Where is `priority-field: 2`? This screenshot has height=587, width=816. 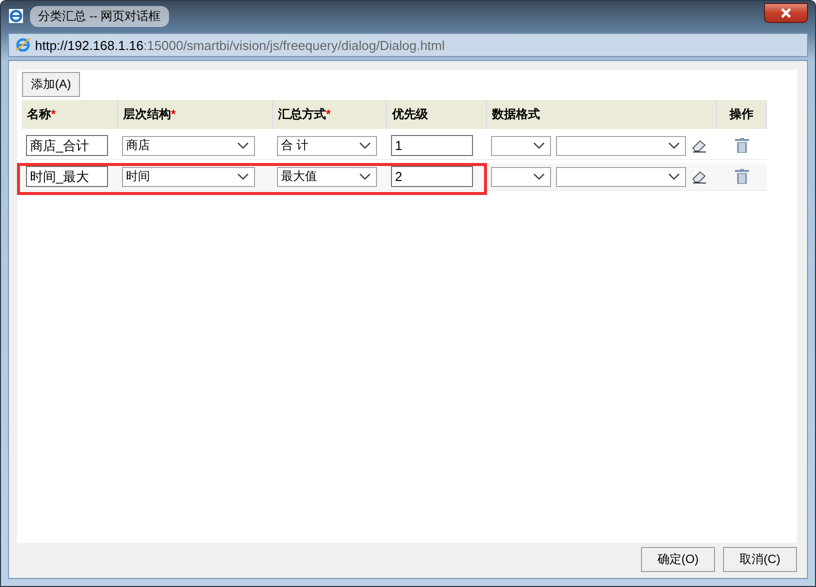
priority-field: 2 is located at coordinates (432, 176).